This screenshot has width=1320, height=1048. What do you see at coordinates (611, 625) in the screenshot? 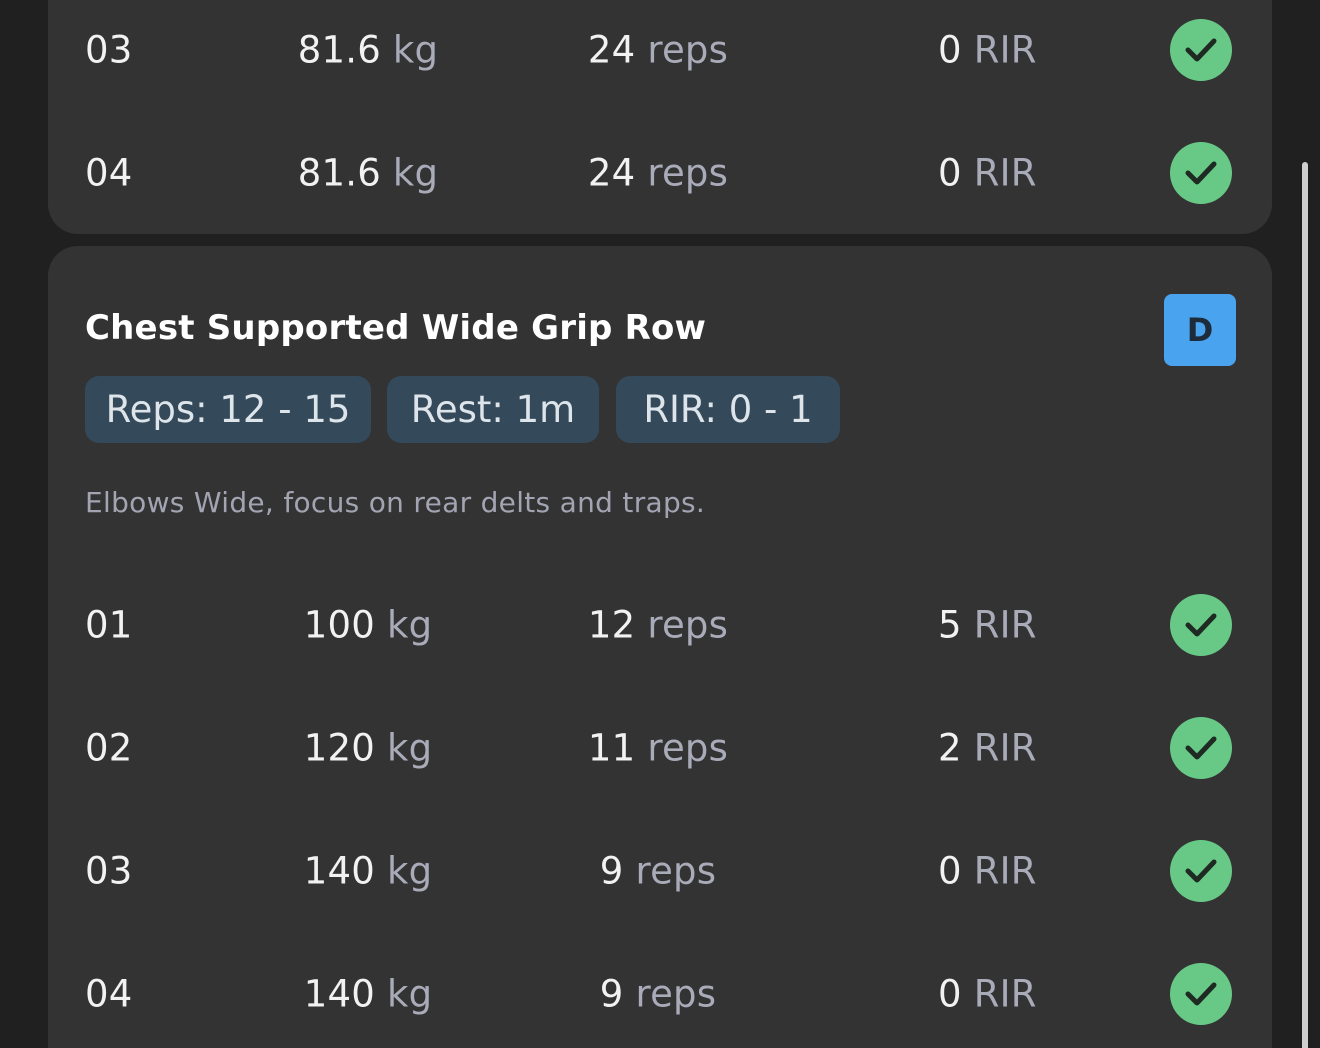
I see `reps-value: 12` at bounding box center [611, 625].